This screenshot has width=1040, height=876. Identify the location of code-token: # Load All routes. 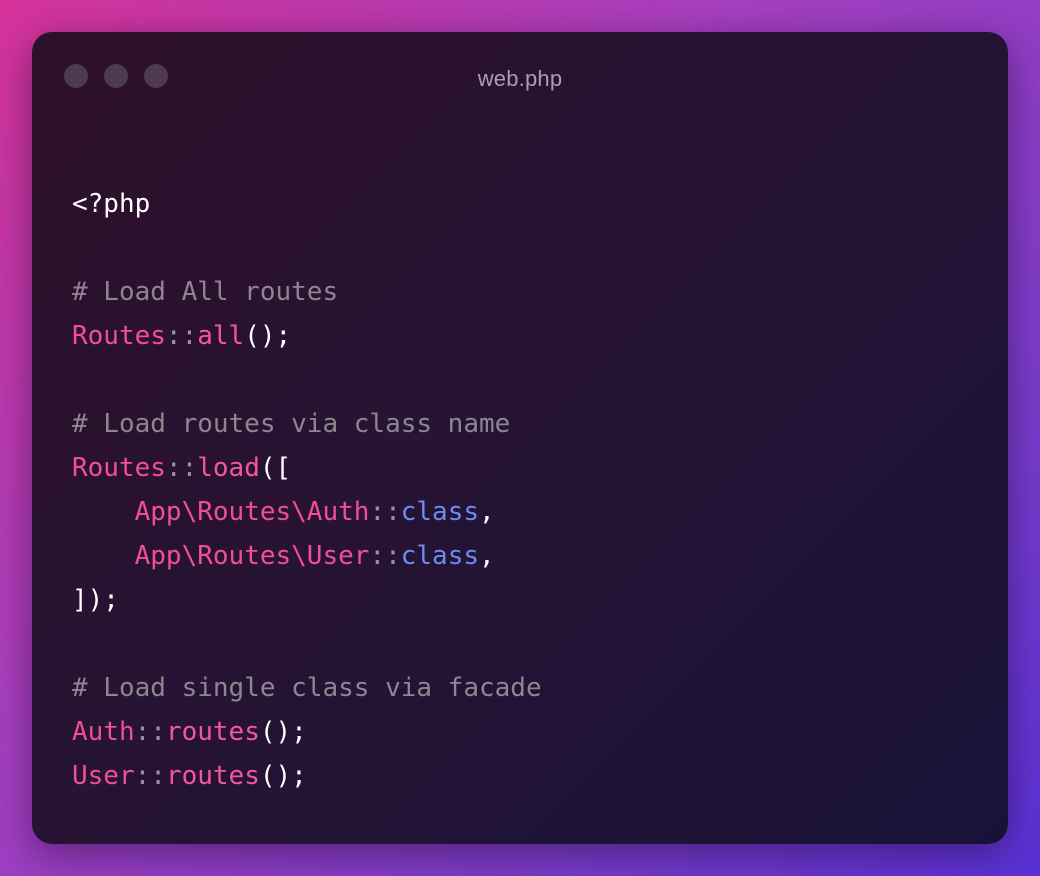
(205, 292).